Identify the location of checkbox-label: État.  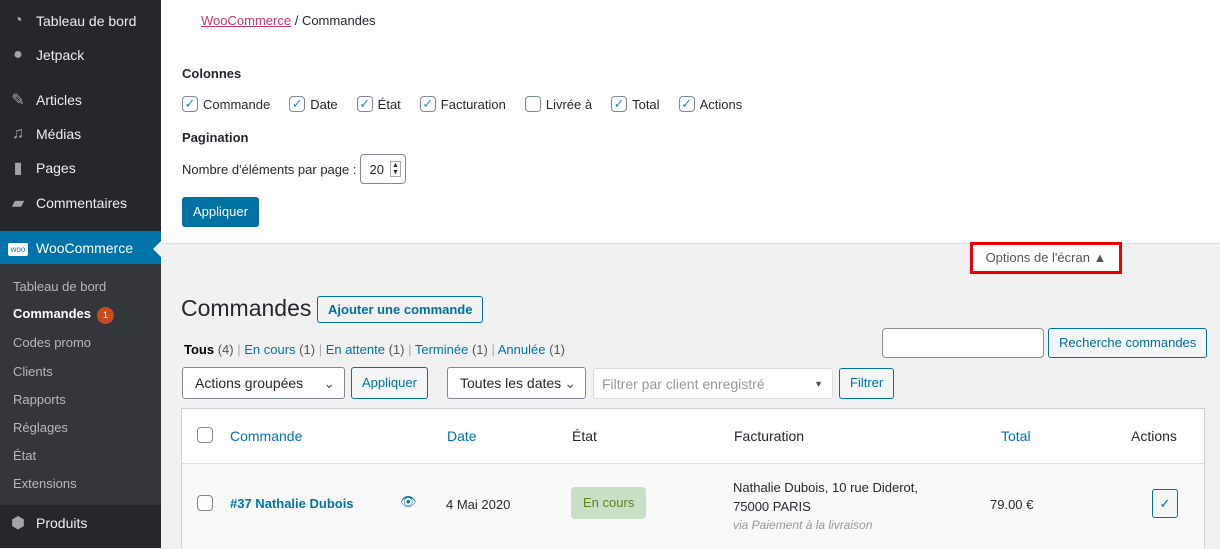
(389, 104).